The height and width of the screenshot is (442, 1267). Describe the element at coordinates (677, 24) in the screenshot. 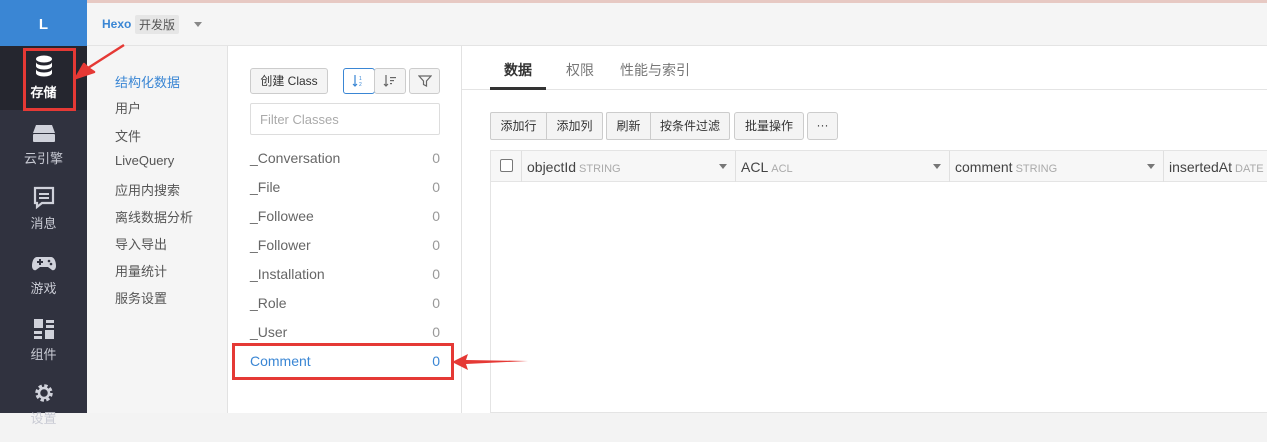

I see `app-header: Hexo 开发版` at that location.